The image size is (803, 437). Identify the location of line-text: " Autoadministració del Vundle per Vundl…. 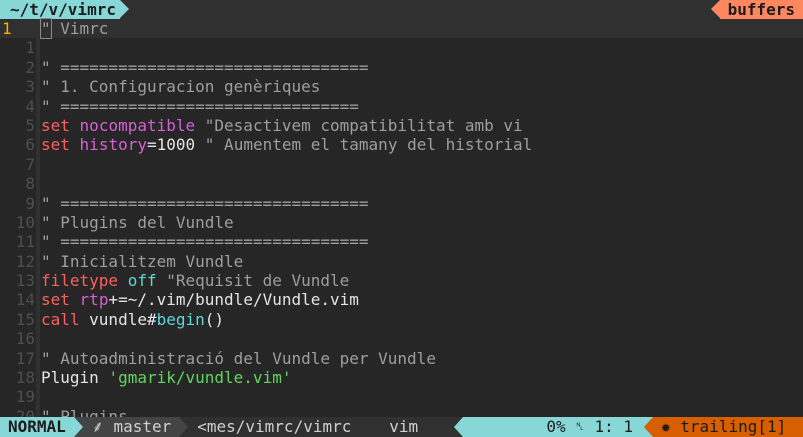
(238, 358).